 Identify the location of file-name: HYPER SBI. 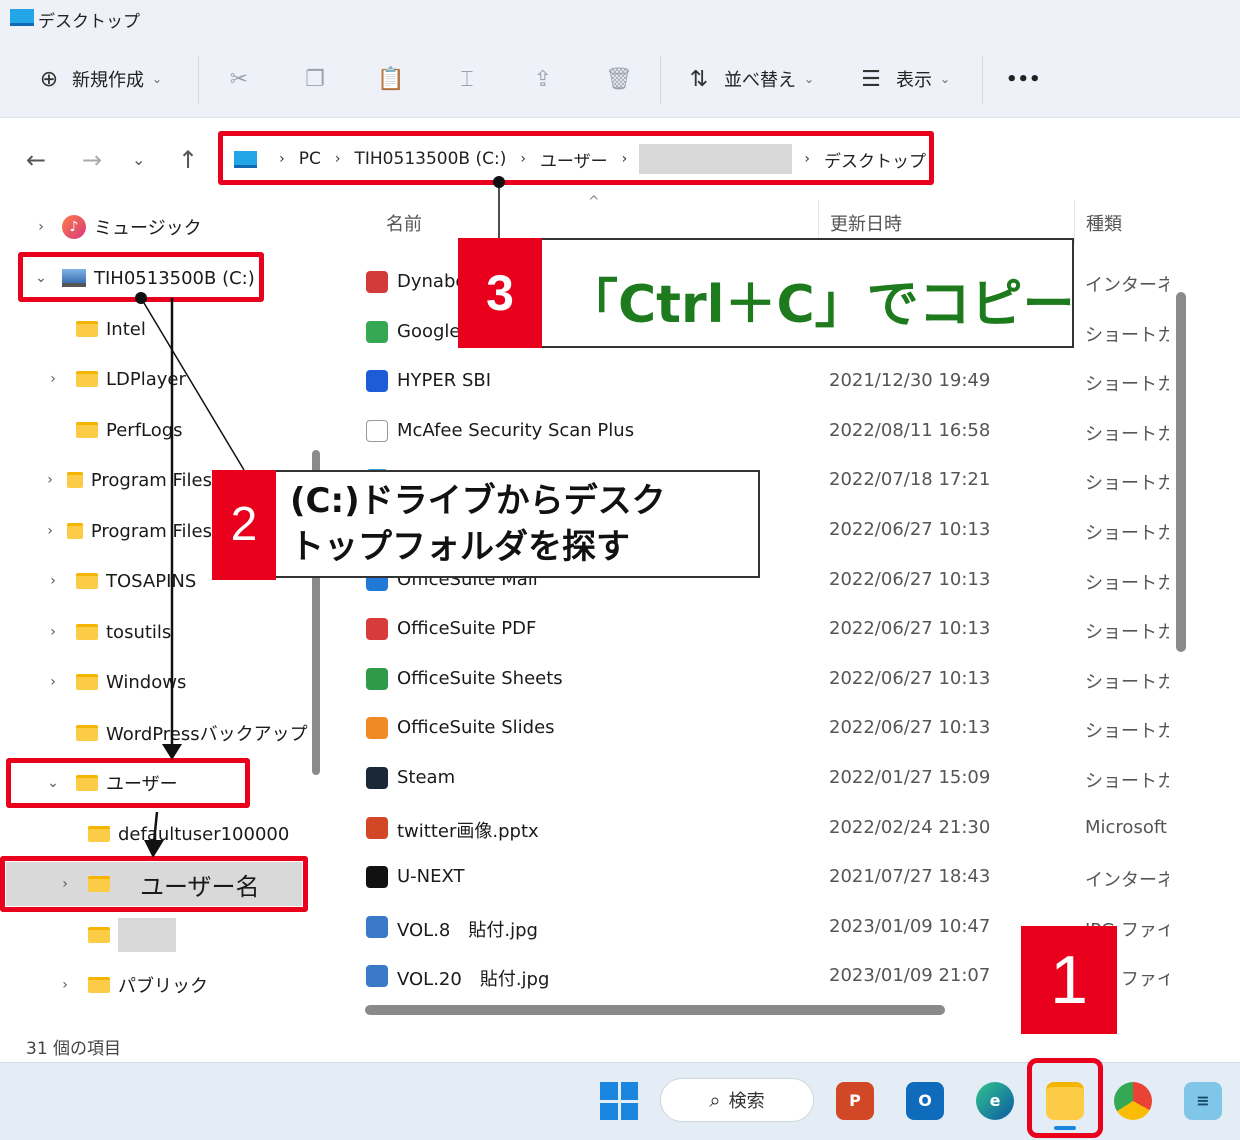
(444, 380).